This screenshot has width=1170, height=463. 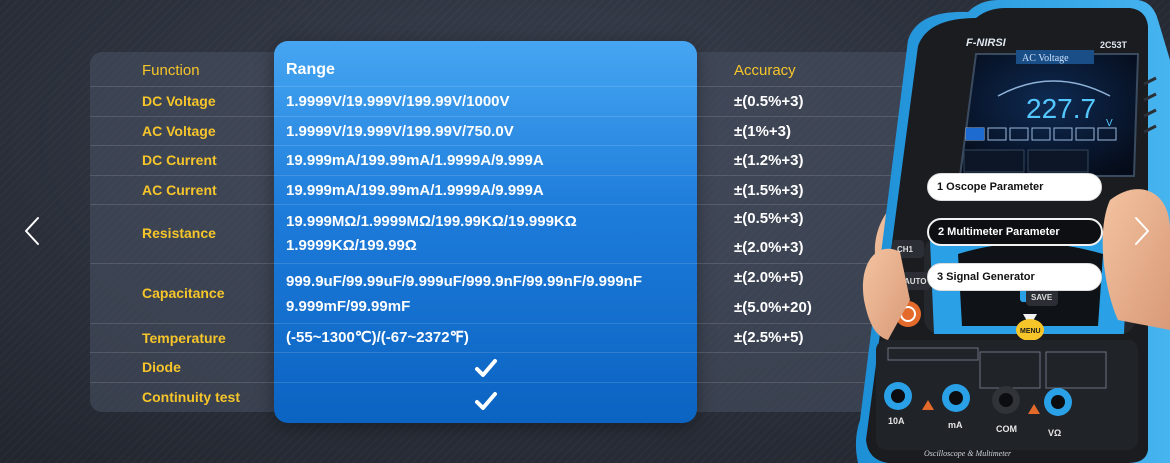 I want to click on function-cell: Temperature, so click(x=184, y=338).